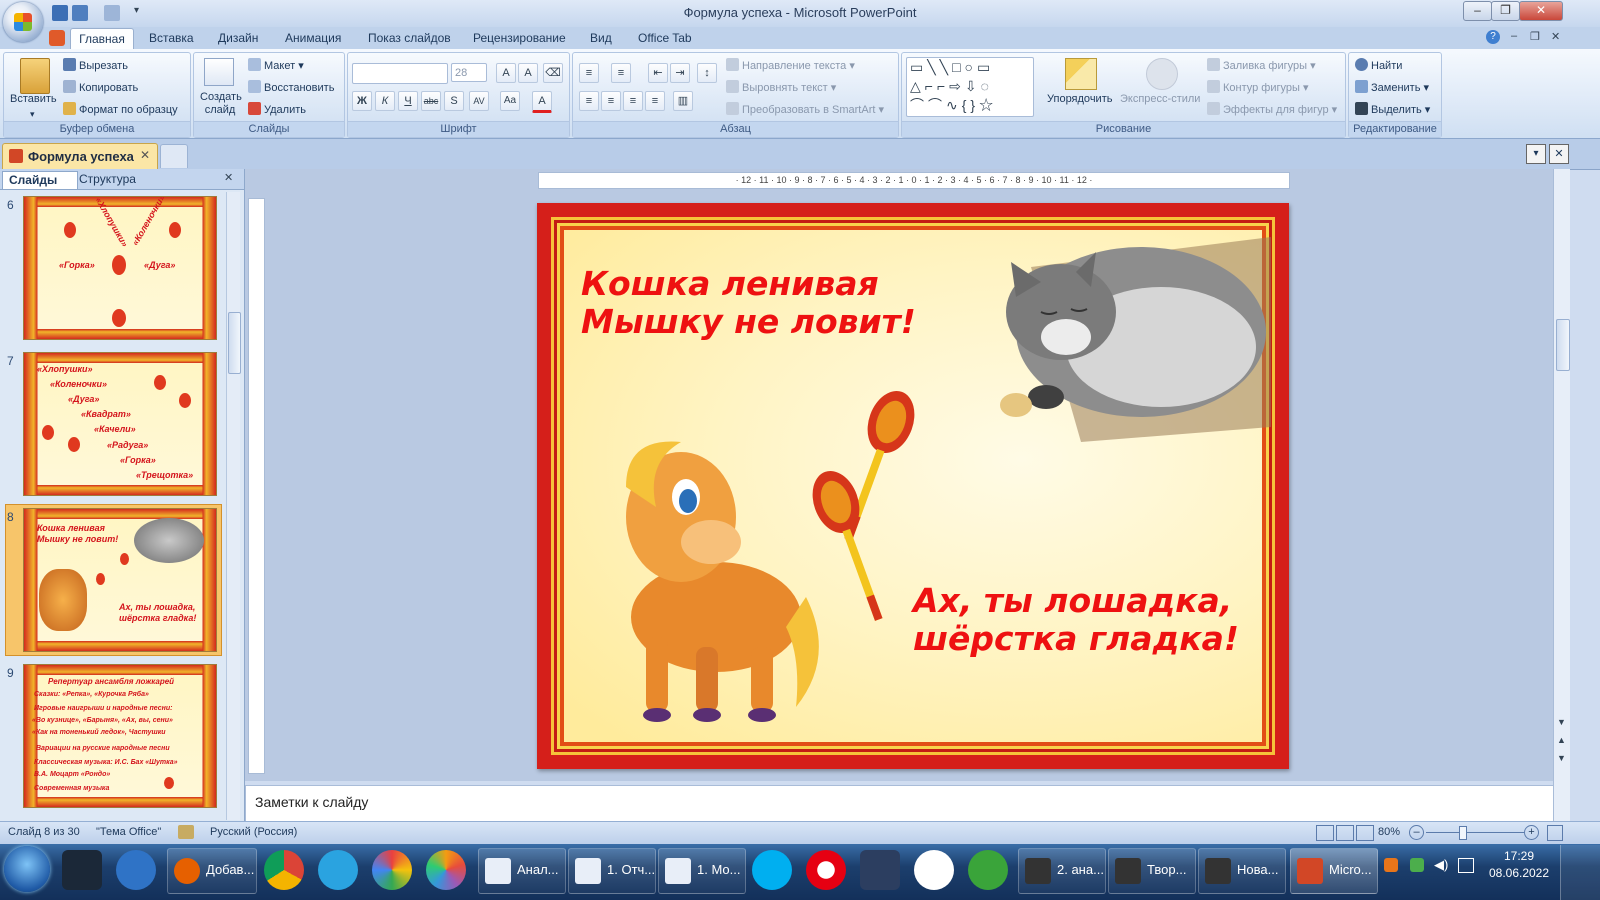 Image resolution: width=1600 pixels, height=900 pixels. I want to click on copy-button: Копировать, so click(100, 87).